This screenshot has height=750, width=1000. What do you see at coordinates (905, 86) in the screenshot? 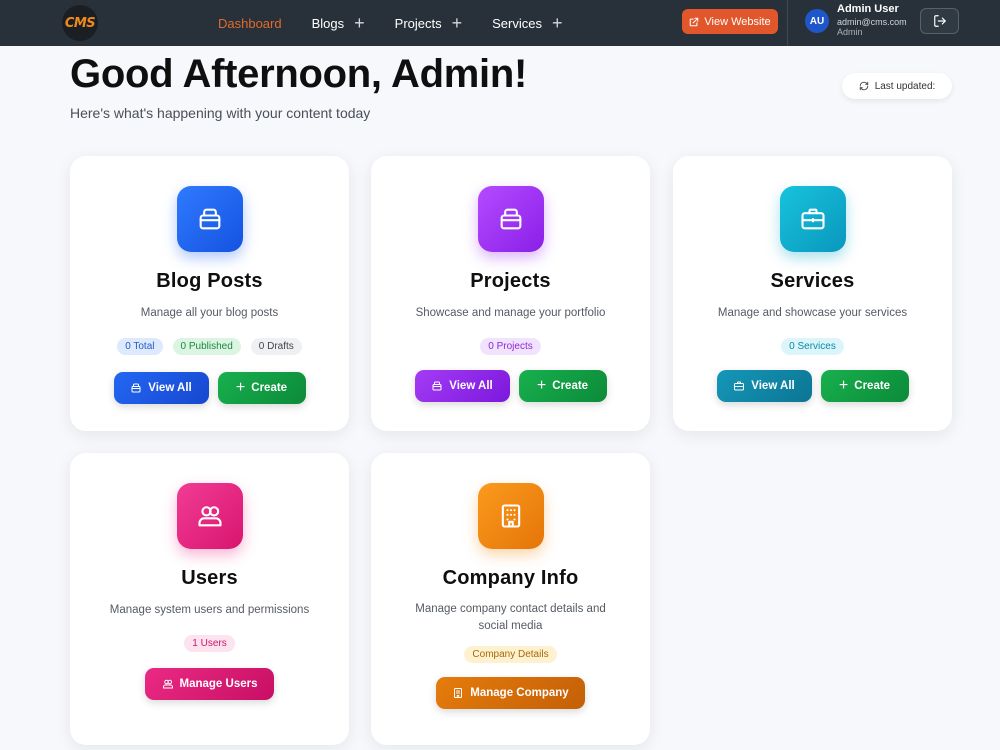
I see `last-updated-label: Last updated:` at bounding box center [905, 86].